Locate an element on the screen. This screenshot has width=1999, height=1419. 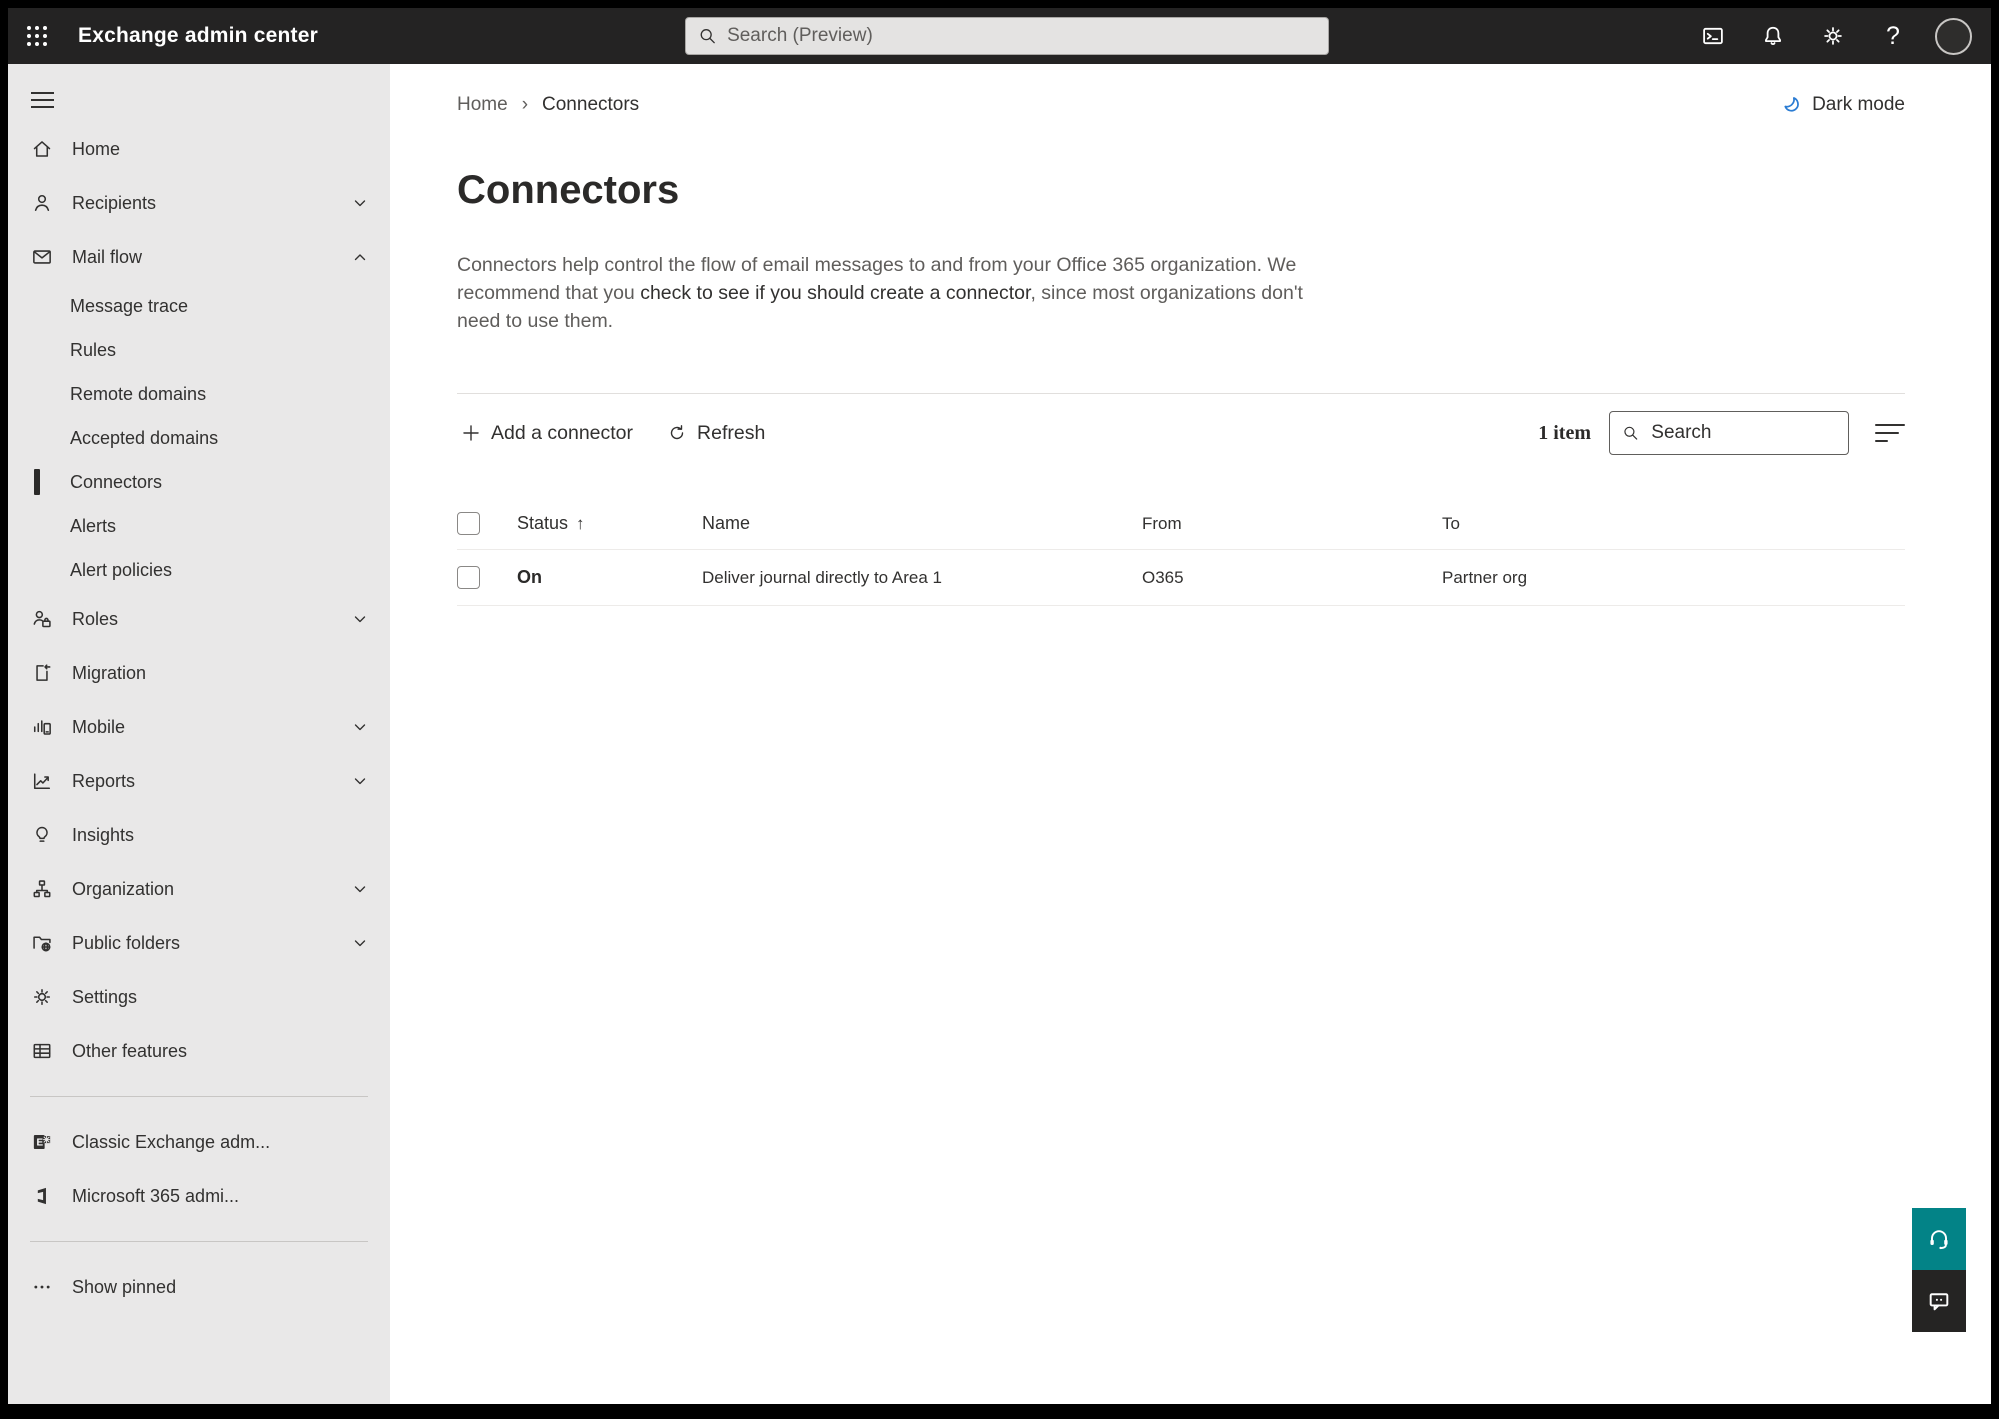
sidebar-item-other-features: Other features is located at coordinates (199, 1051).